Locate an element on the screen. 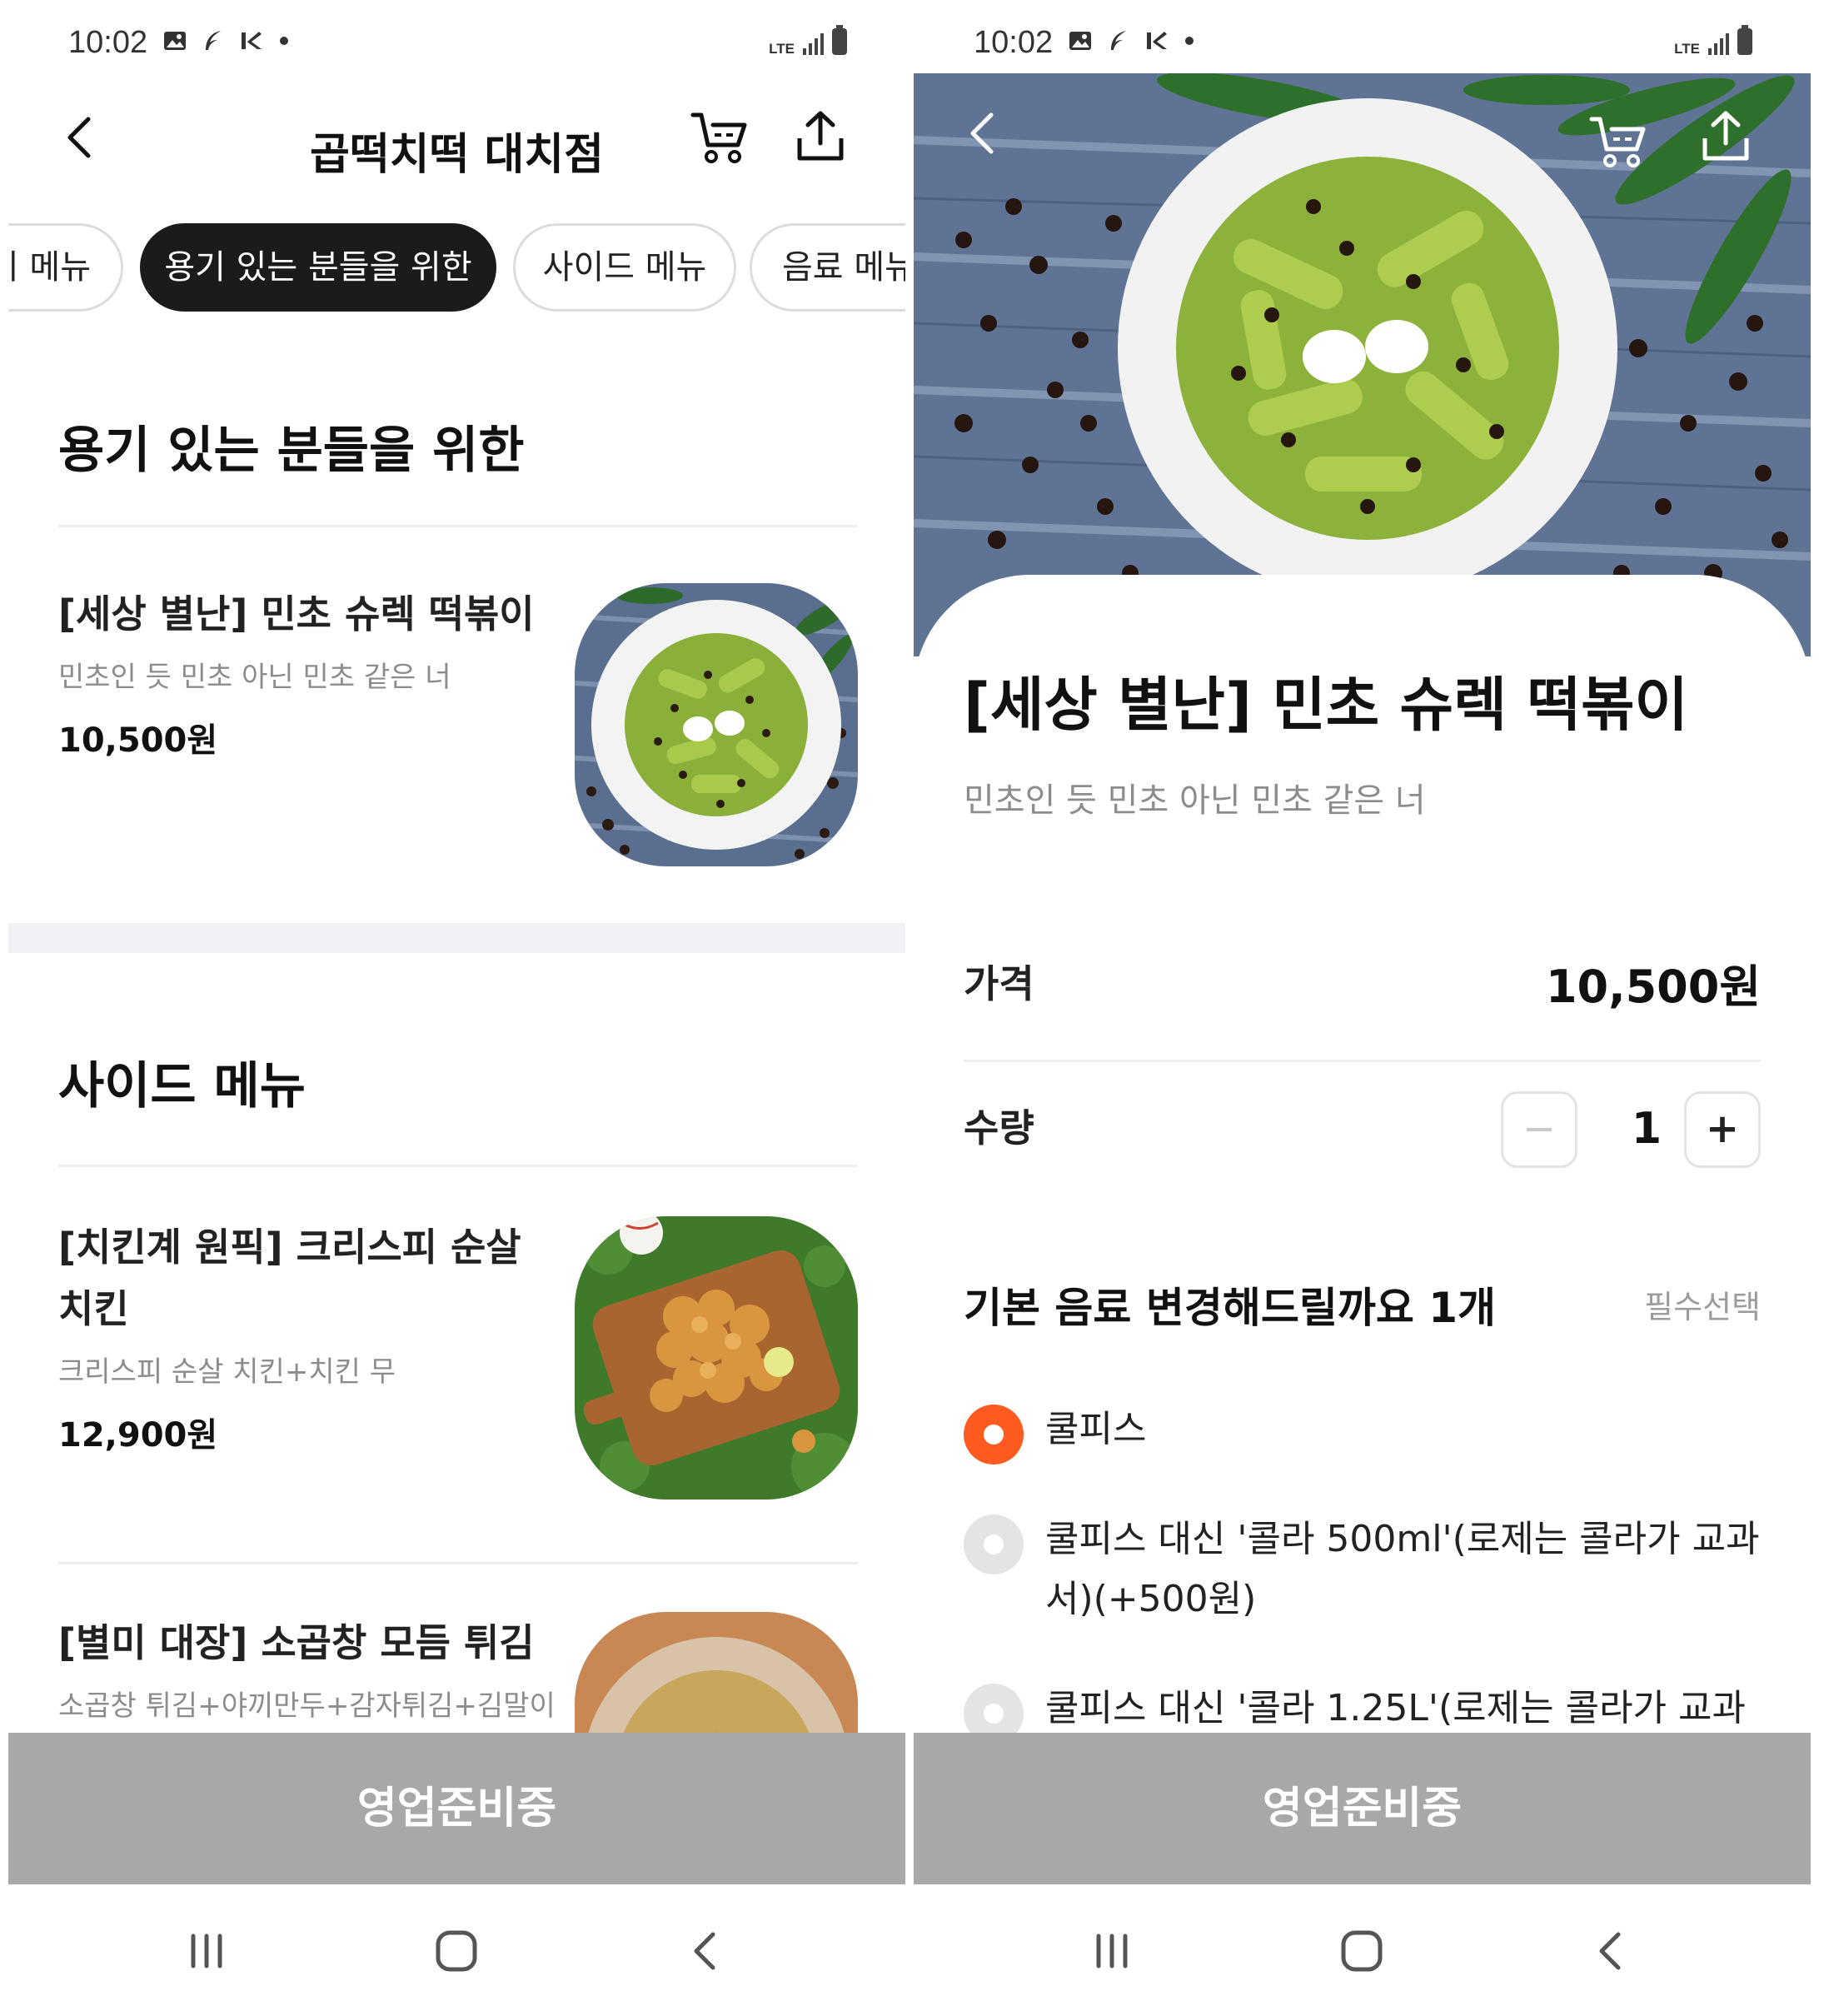 This screenshot has height=2016, width=1824. option-item: 쿨피스 대신 '콜라 1.25L'(로제는 콜라가 교과 is located at coordinates (1363, 1706).